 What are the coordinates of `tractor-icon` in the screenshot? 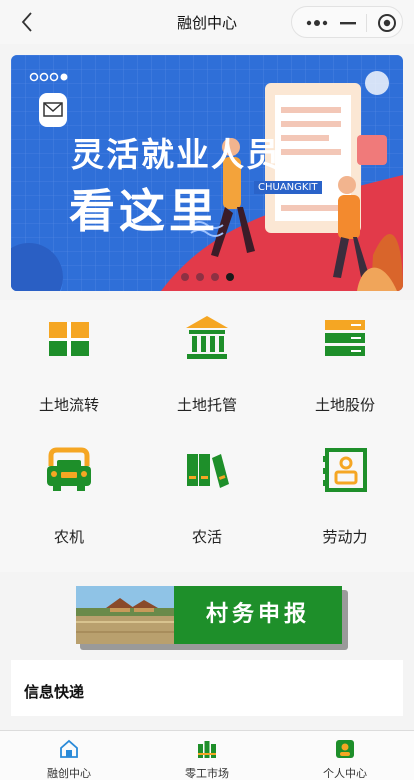 It's located at (69, 469).